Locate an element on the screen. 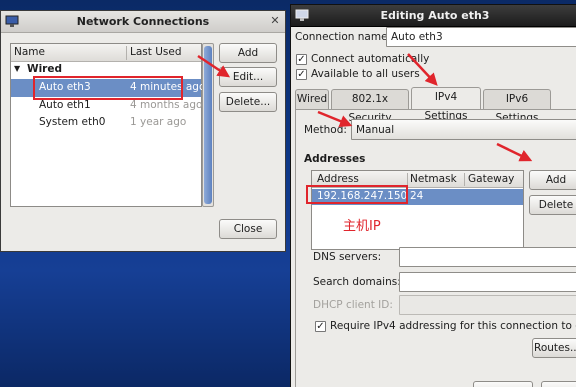  scrollbar-thumb is located at coordinates (208, 125).